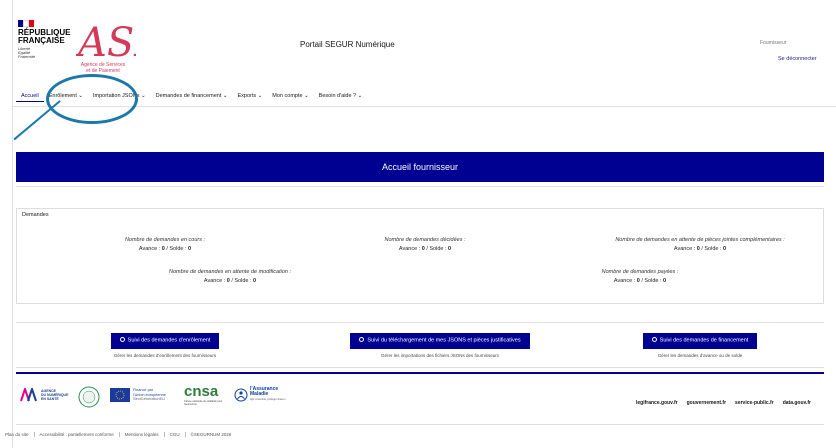  I want to click on people-icon, so click(241, 394).